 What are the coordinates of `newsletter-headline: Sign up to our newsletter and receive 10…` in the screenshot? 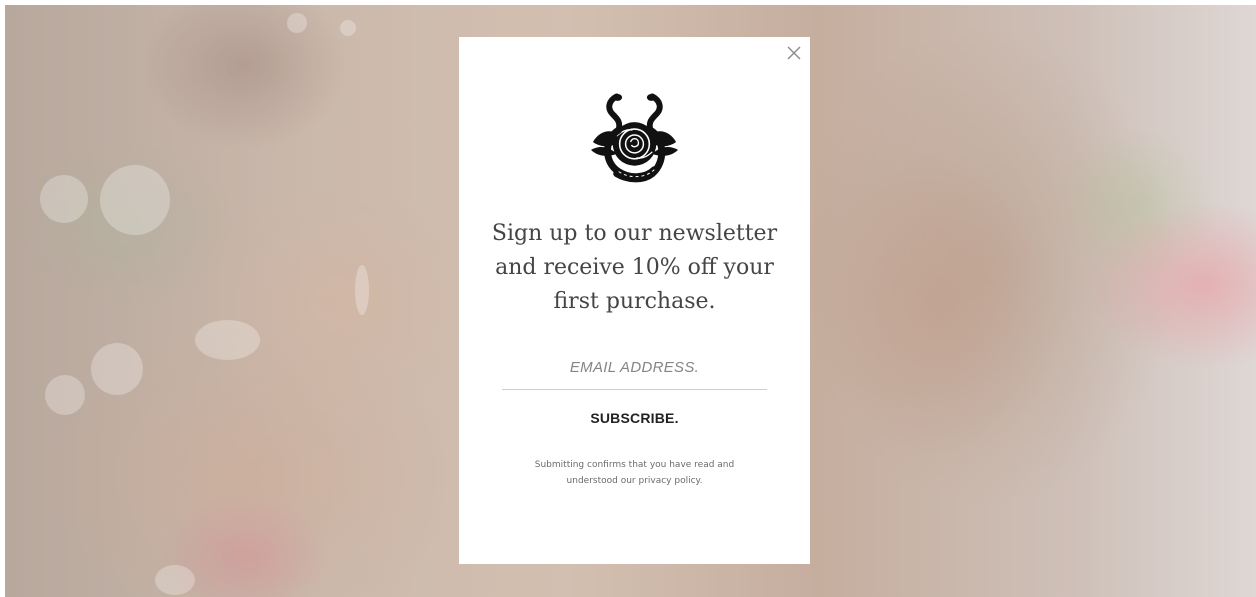 It's located at (634, 267).